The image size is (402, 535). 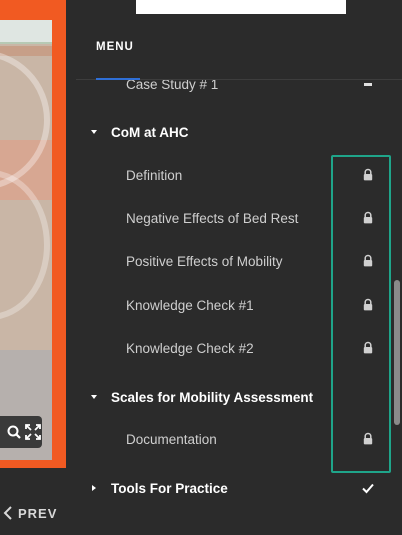 I want to click on menu-scrollbar, so click(x=397, y=307).